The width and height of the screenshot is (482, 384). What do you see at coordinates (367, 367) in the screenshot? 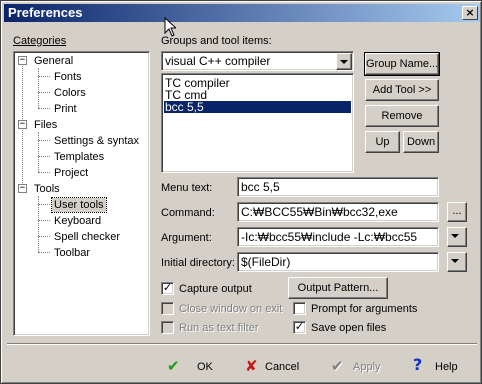
I see `apply-label: Apply` at bounding box center [367, 367].